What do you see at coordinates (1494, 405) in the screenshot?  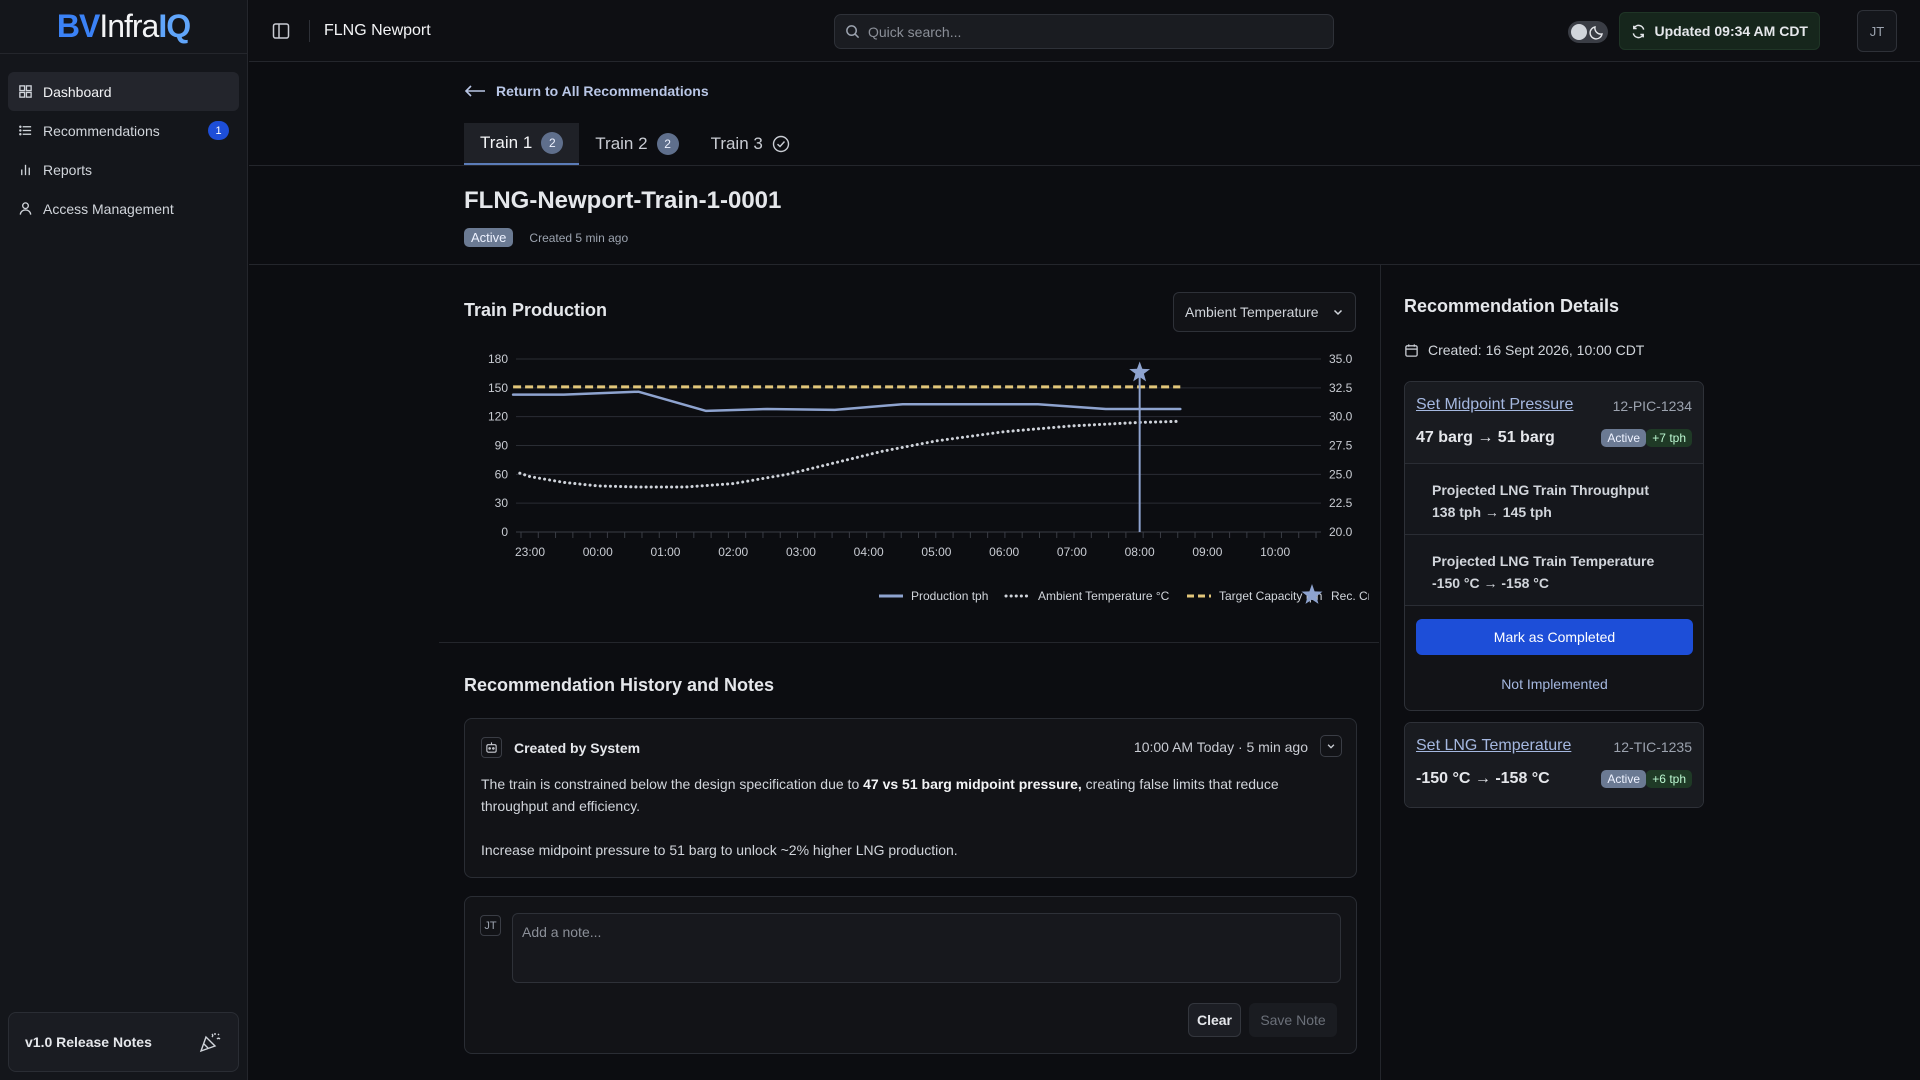 I see `rec-name-link: Set Midpoint Pressure` at bounding box center [1494, 405].